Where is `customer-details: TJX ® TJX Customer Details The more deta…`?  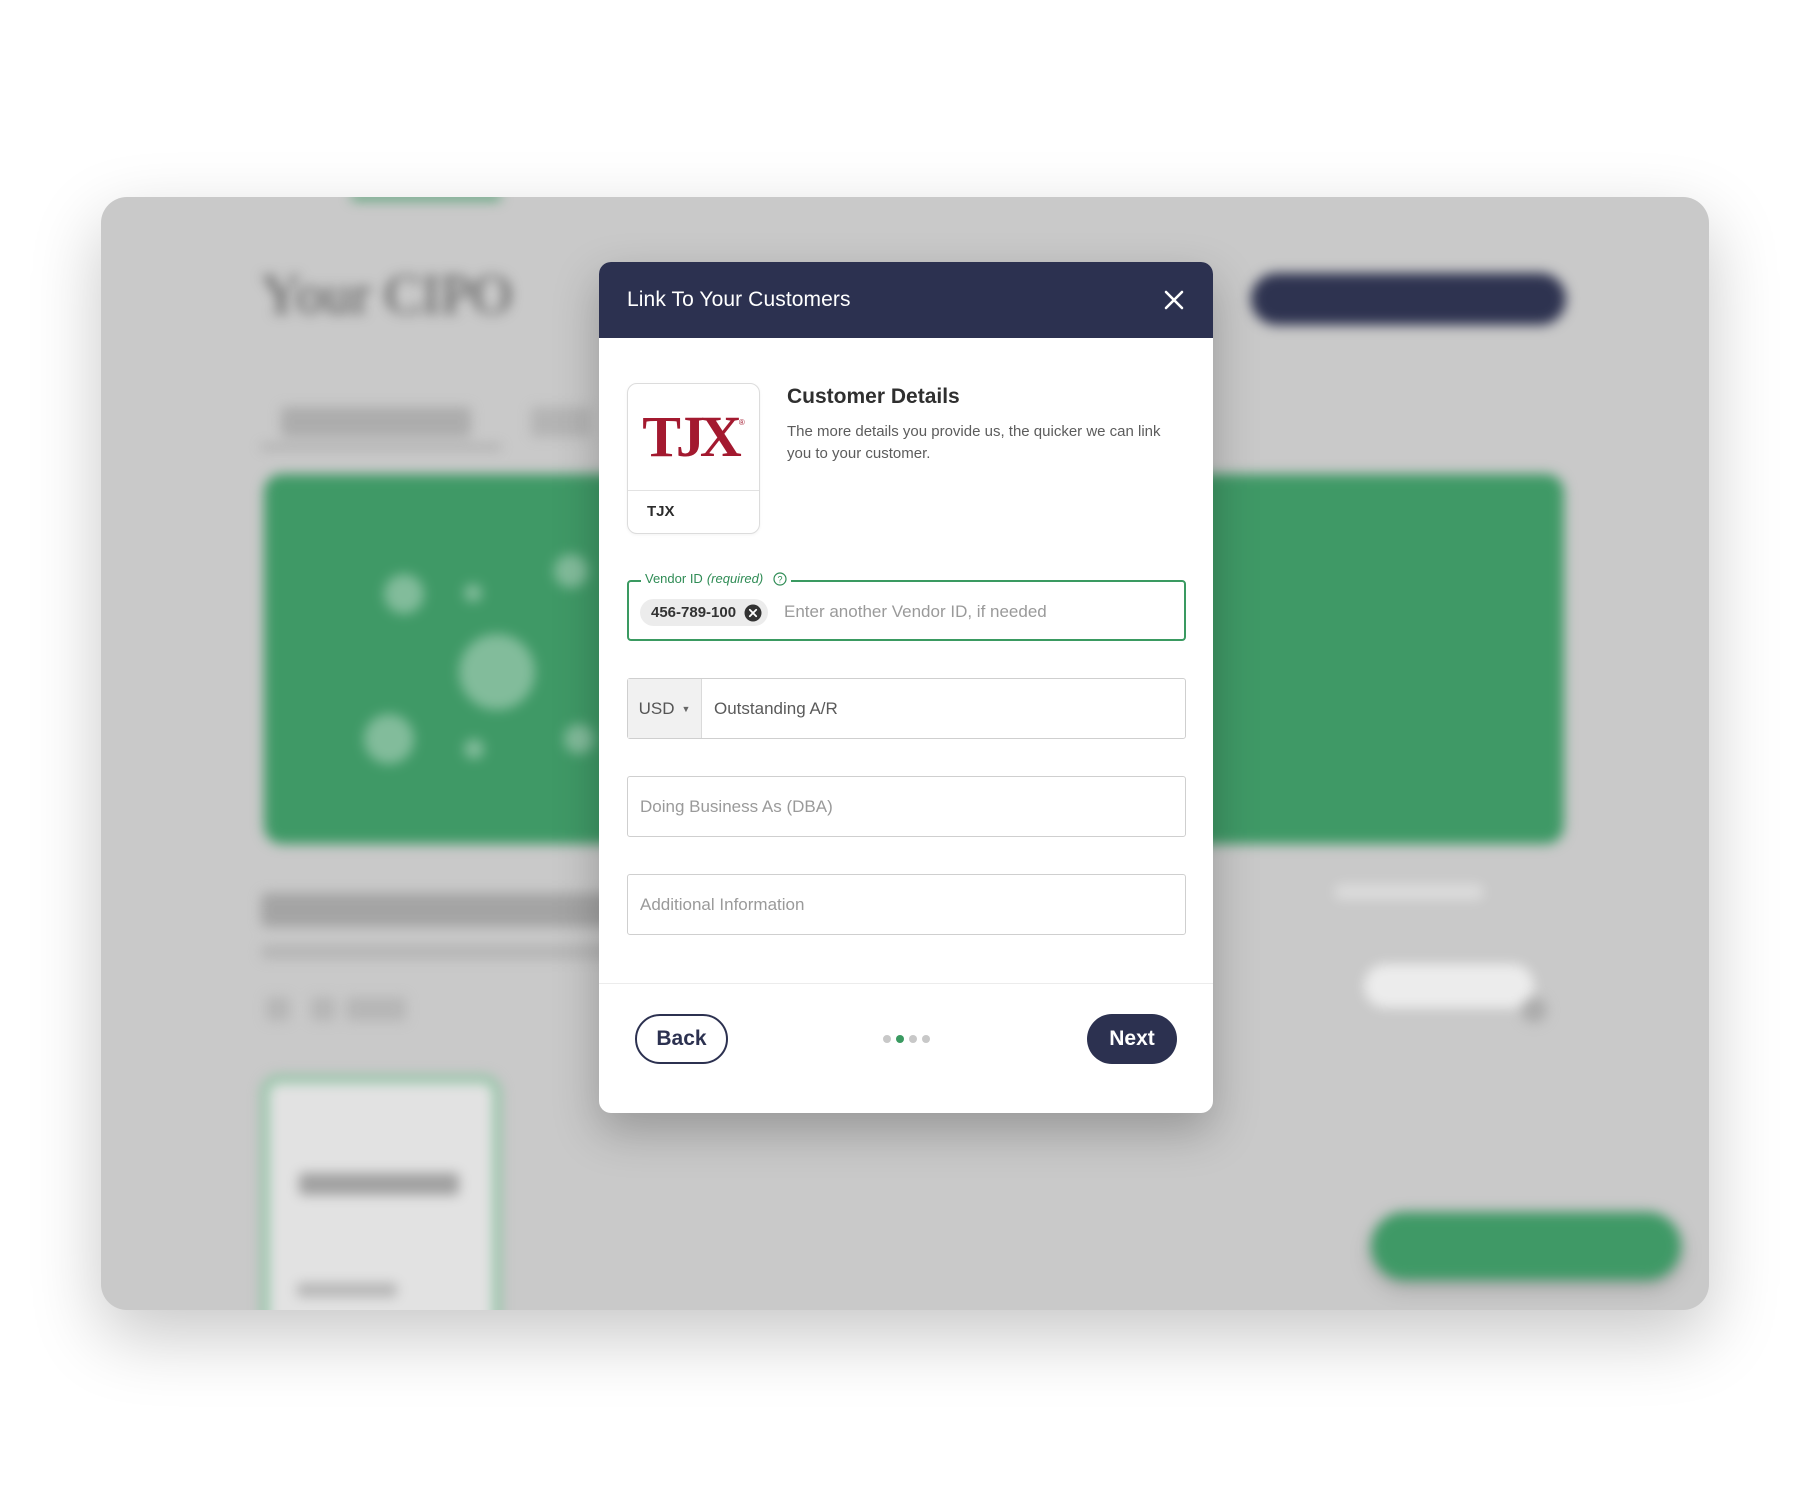
customer-details: TJX ® TJX Customer Details The more deta… is located at coordinates (902, 458).